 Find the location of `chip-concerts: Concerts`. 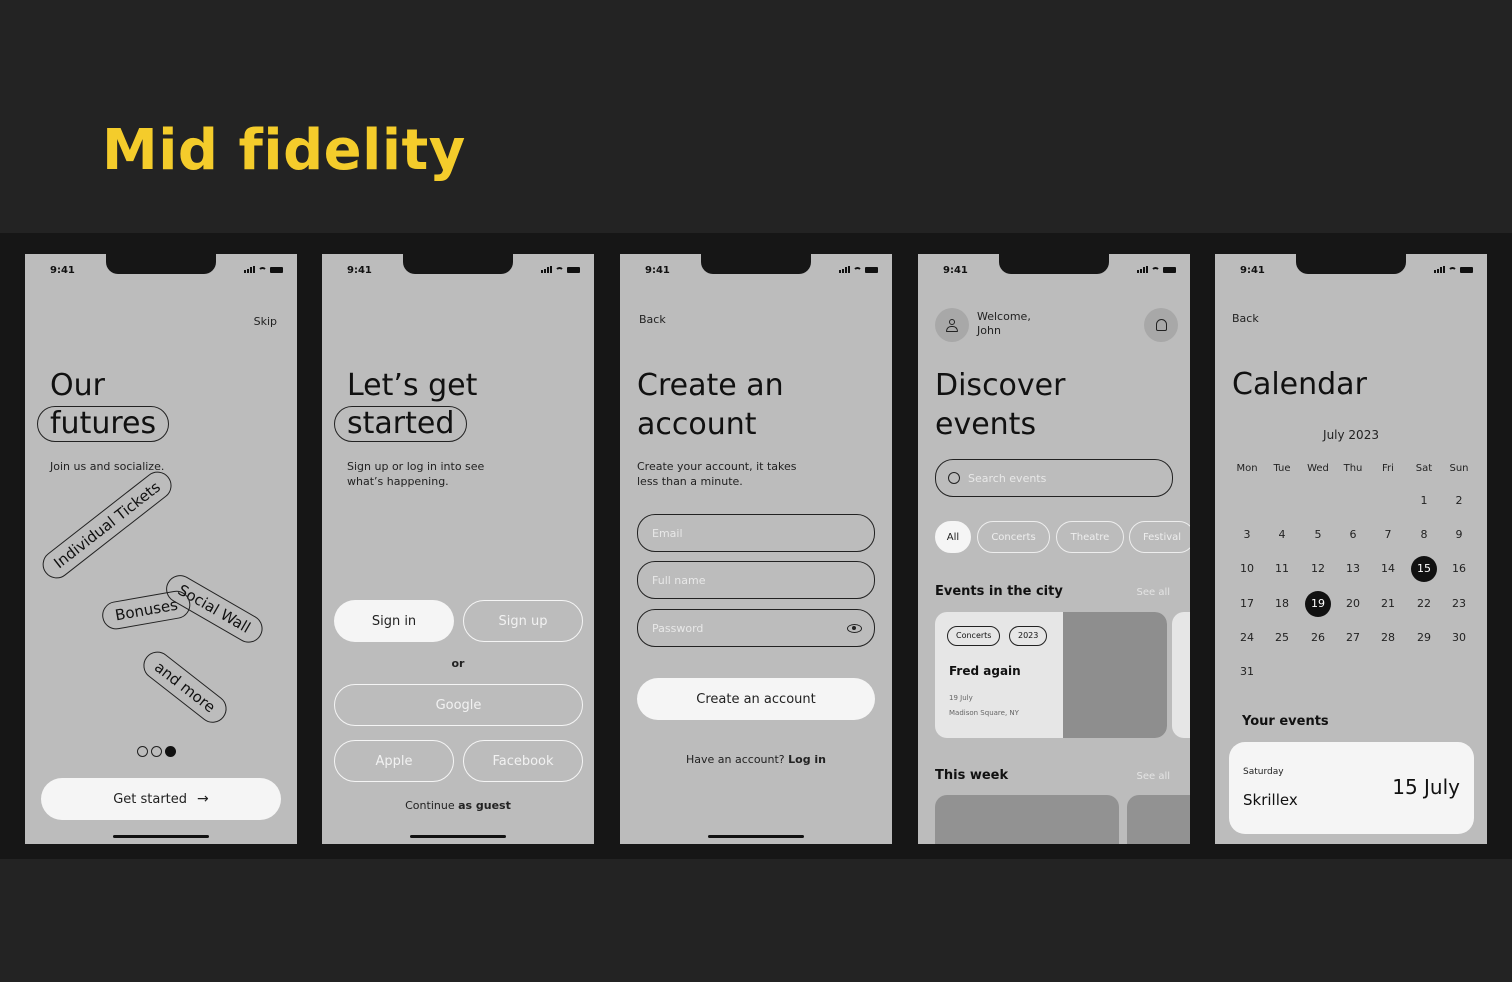

chip-concerts: Concerts is located at coordinates (1013, 537).